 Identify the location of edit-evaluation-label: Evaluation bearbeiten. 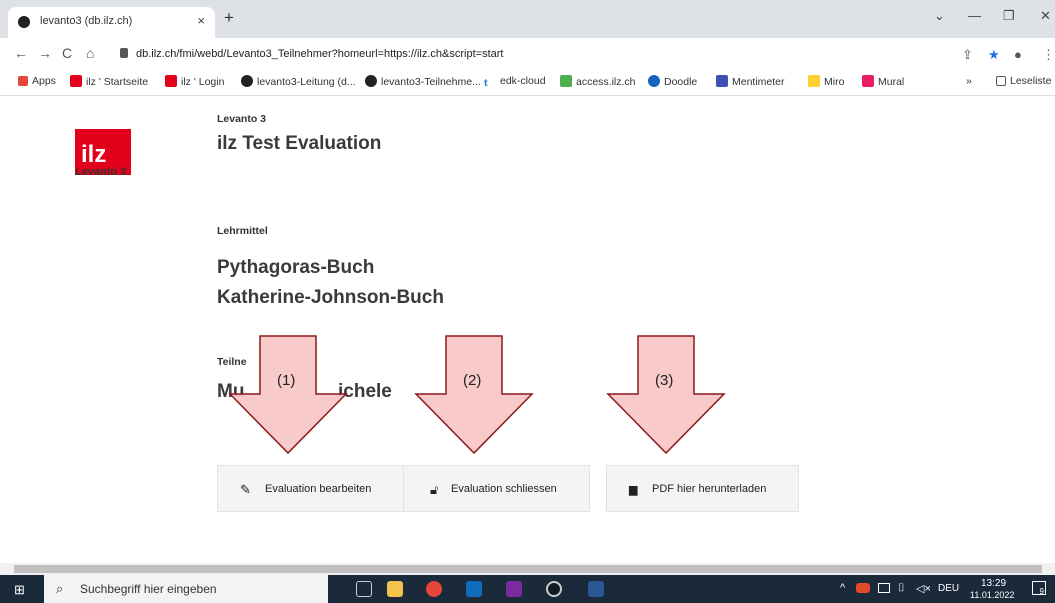
(318, 489).